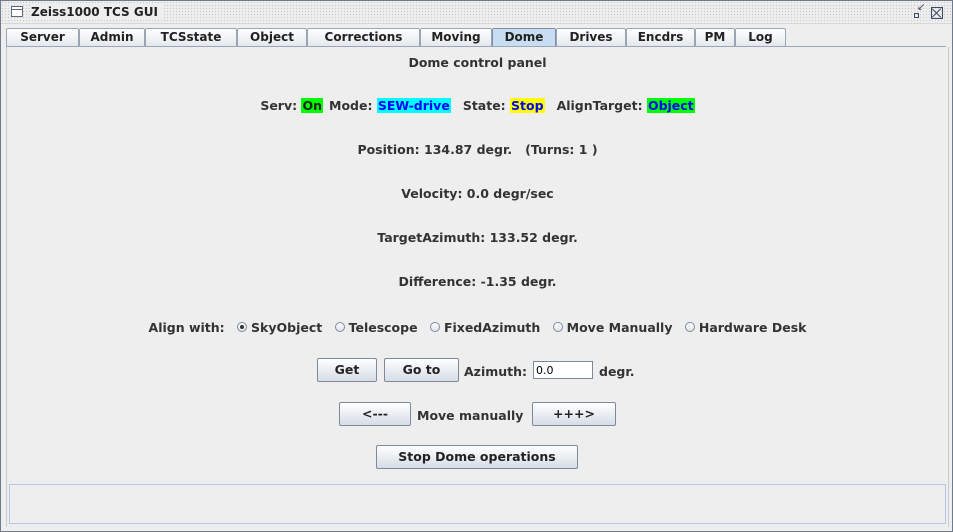 The height and width of the screenshot is (532, 953). I want to click on radio-skyobject, so click(242, 326).